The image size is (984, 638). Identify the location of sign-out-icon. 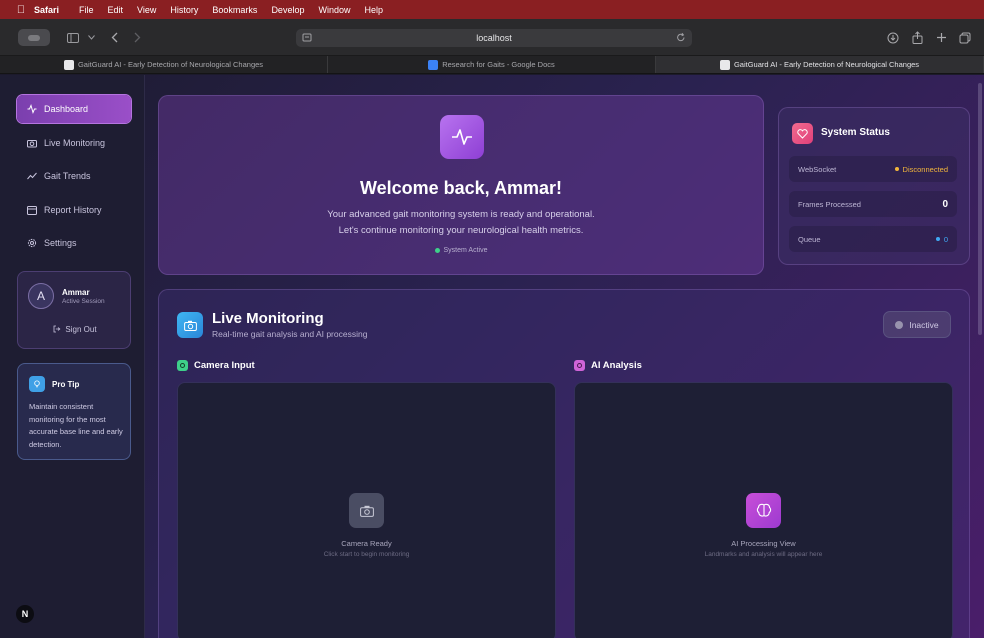
(57, 329).